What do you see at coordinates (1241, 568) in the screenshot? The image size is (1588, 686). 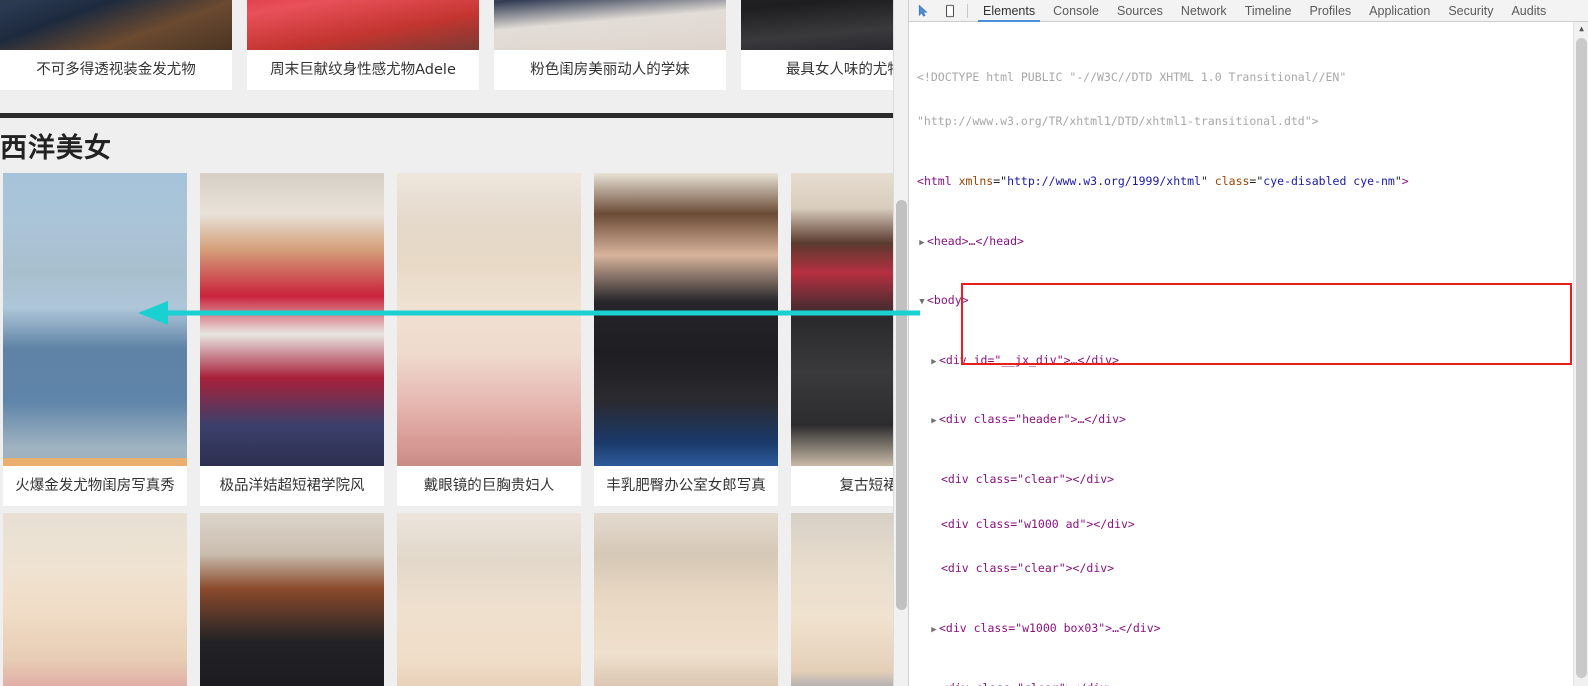 I see `dom-line-clear-2: <div class="clear"></div>` at bounding box center [1241, 568].